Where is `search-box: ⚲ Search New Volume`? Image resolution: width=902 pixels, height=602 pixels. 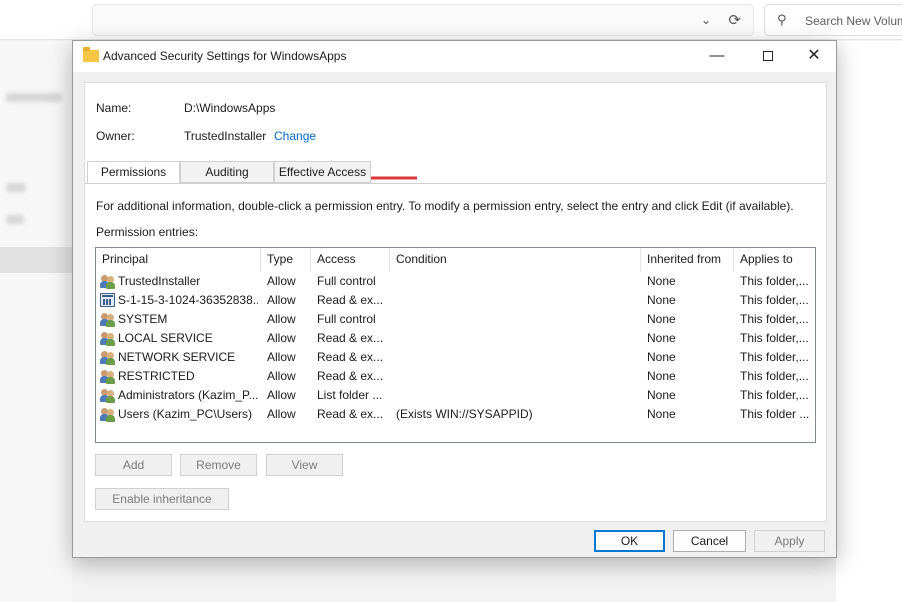
search-box: ⚲ Search New Volume is located at coordinates (833, 20).